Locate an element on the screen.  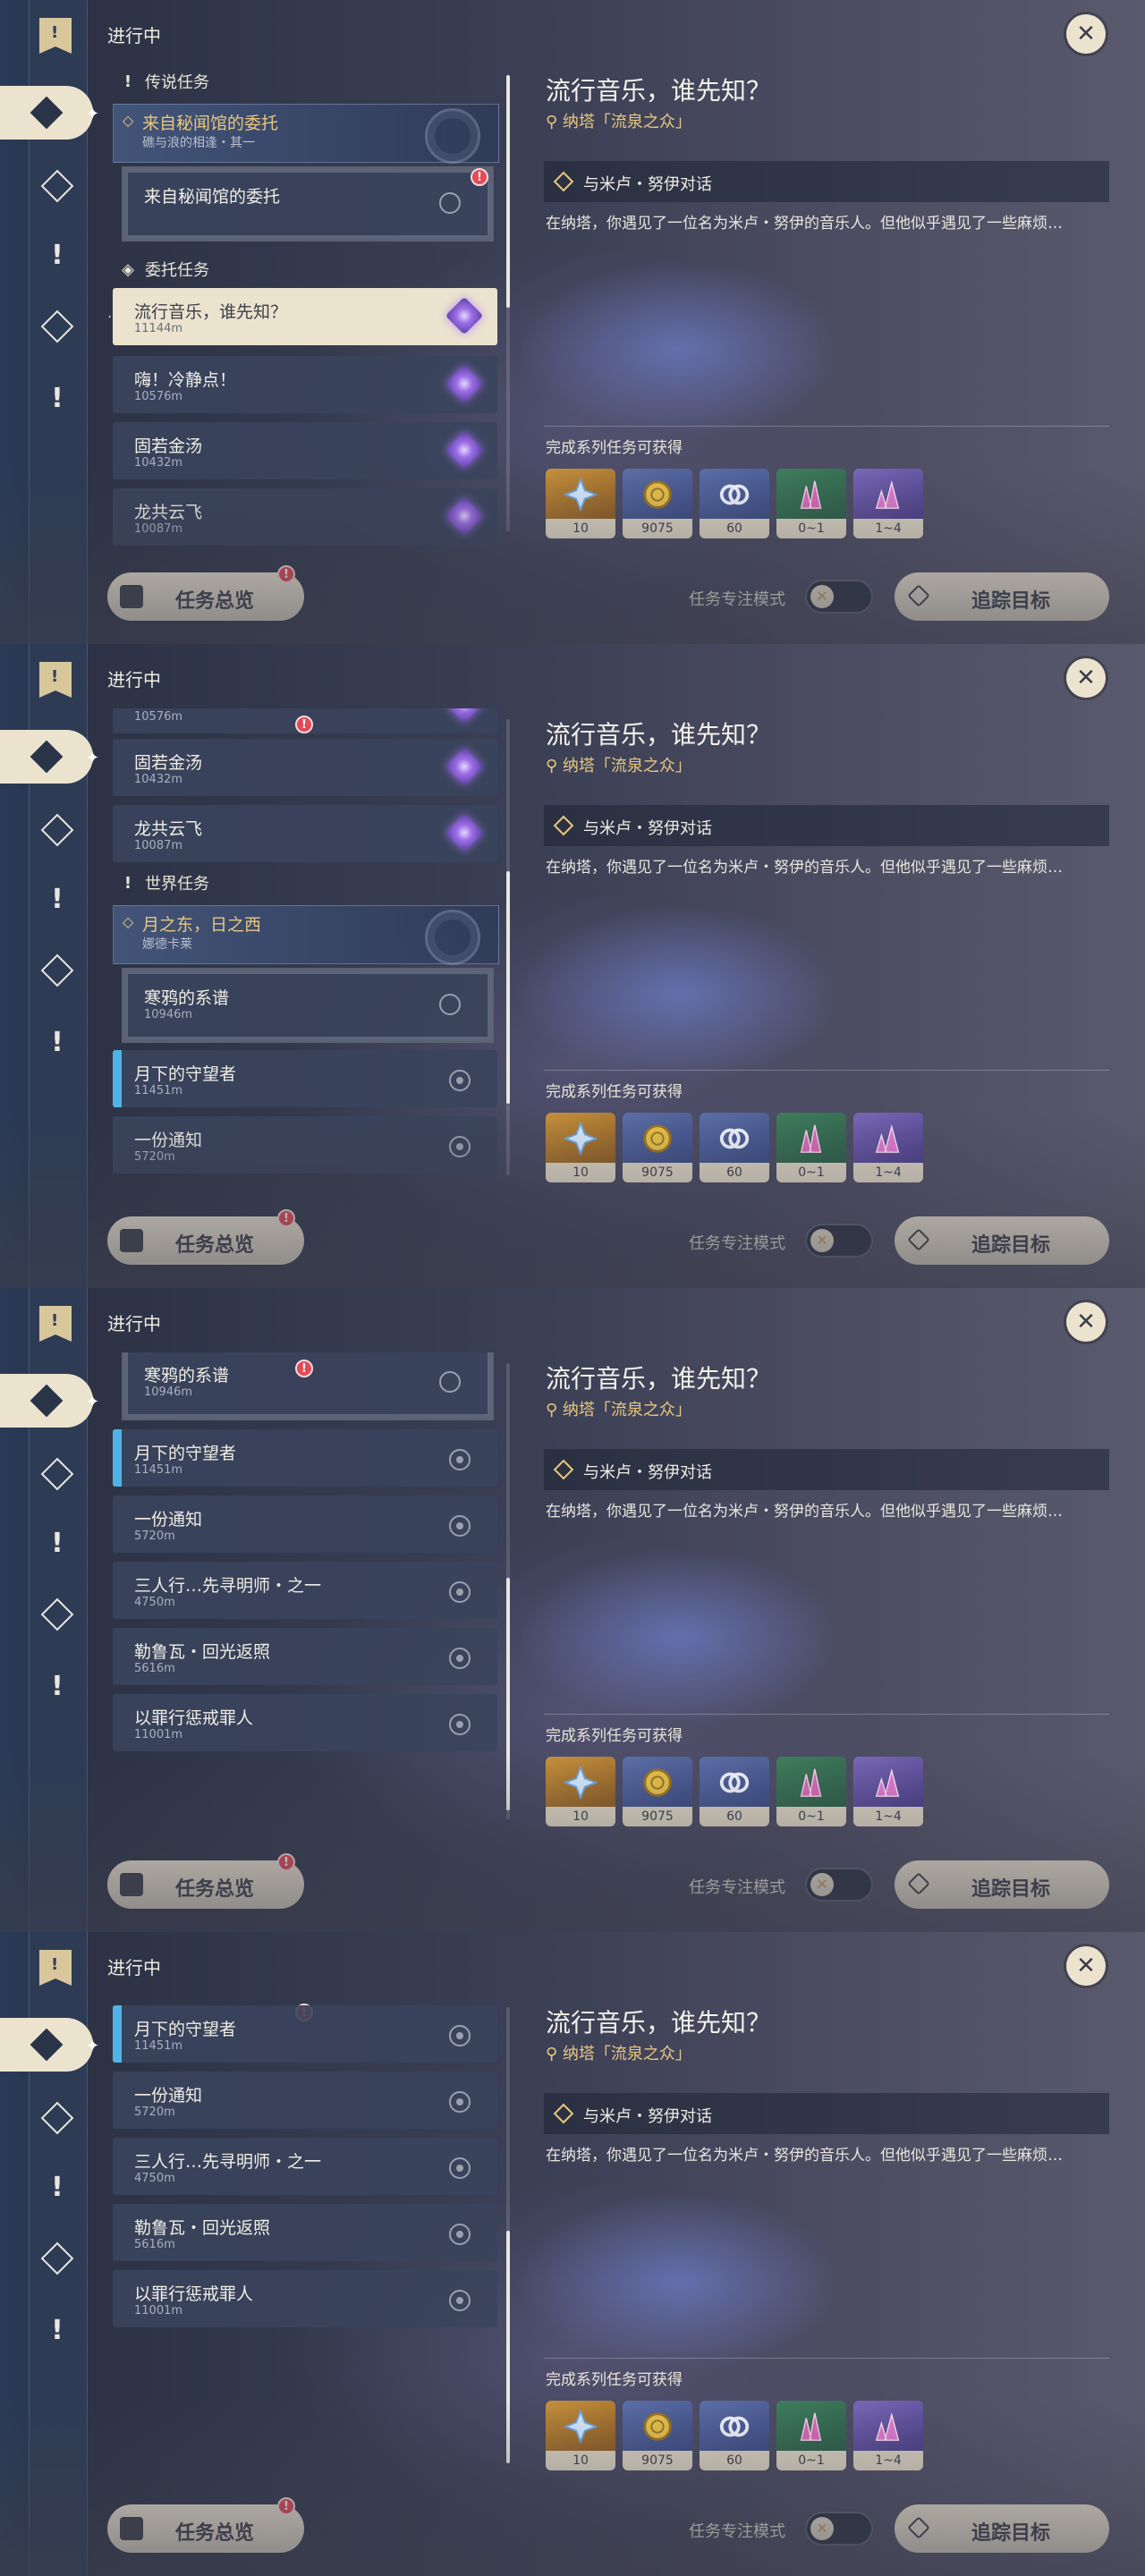
quest-world-sub: 寒鸦的系谱 10946m is located at coordinates (308, 1005).